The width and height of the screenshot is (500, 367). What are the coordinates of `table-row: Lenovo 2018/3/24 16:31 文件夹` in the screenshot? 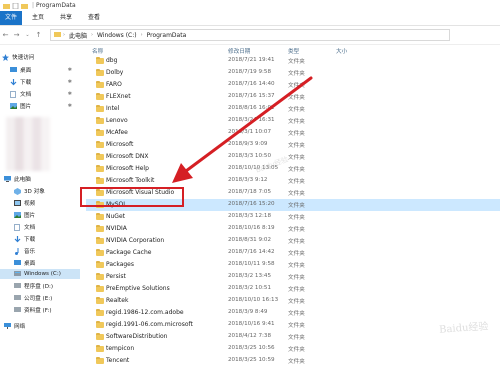 It's located at (293, 121).